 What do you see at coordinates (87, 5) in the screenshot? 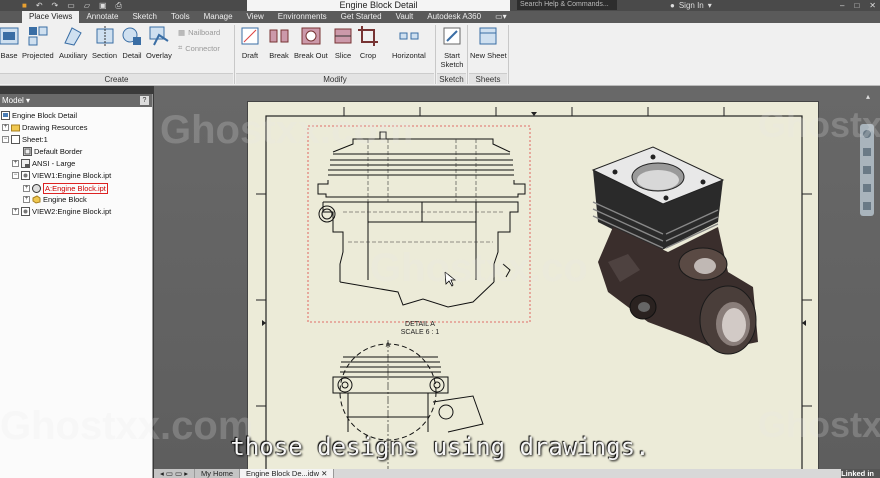
I see `open-icon: ▱` at bounding box center [87, 5].